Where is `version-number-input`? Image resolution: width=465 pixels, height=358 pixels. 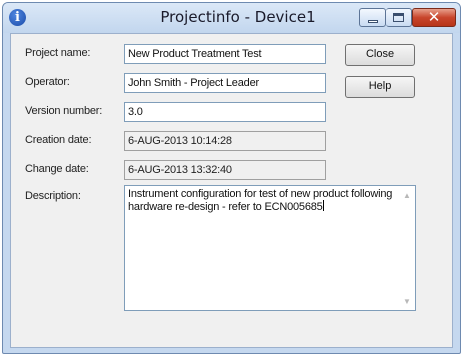
version-number-input is located at coordinates (225, 112).